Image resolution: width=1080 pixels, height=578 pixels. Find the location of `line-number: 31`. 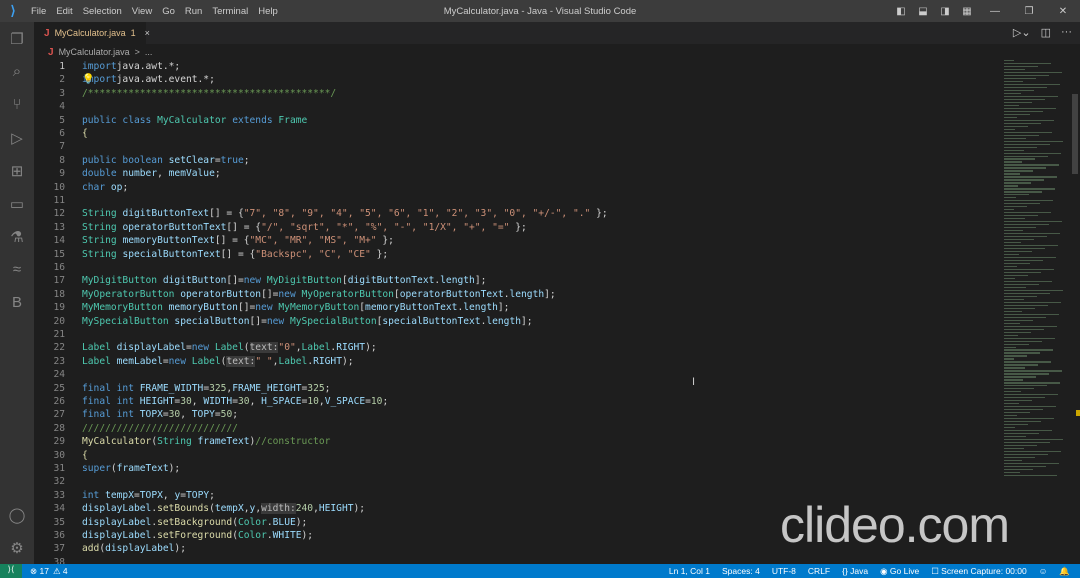

line-number: 31 is located at coordinates (59, 468).